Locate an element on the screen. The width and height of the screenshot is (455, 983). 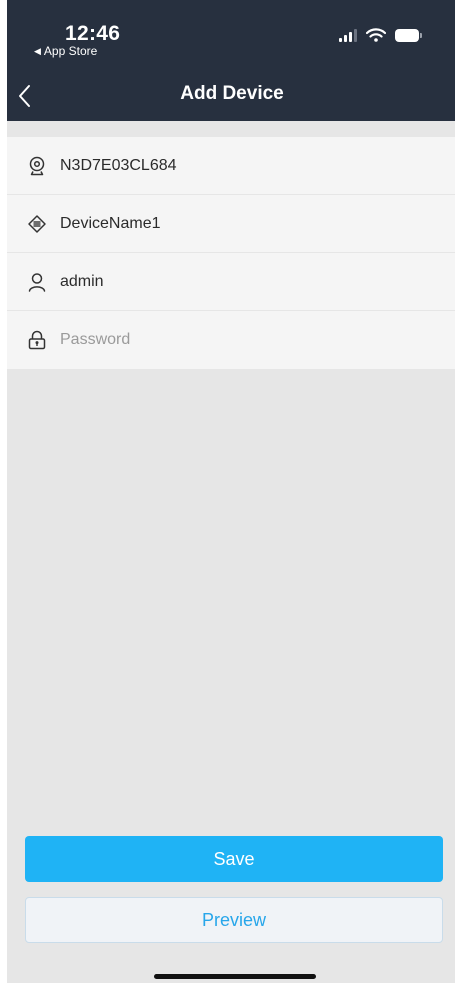
device-name-row is located at coordinates (231, 224).